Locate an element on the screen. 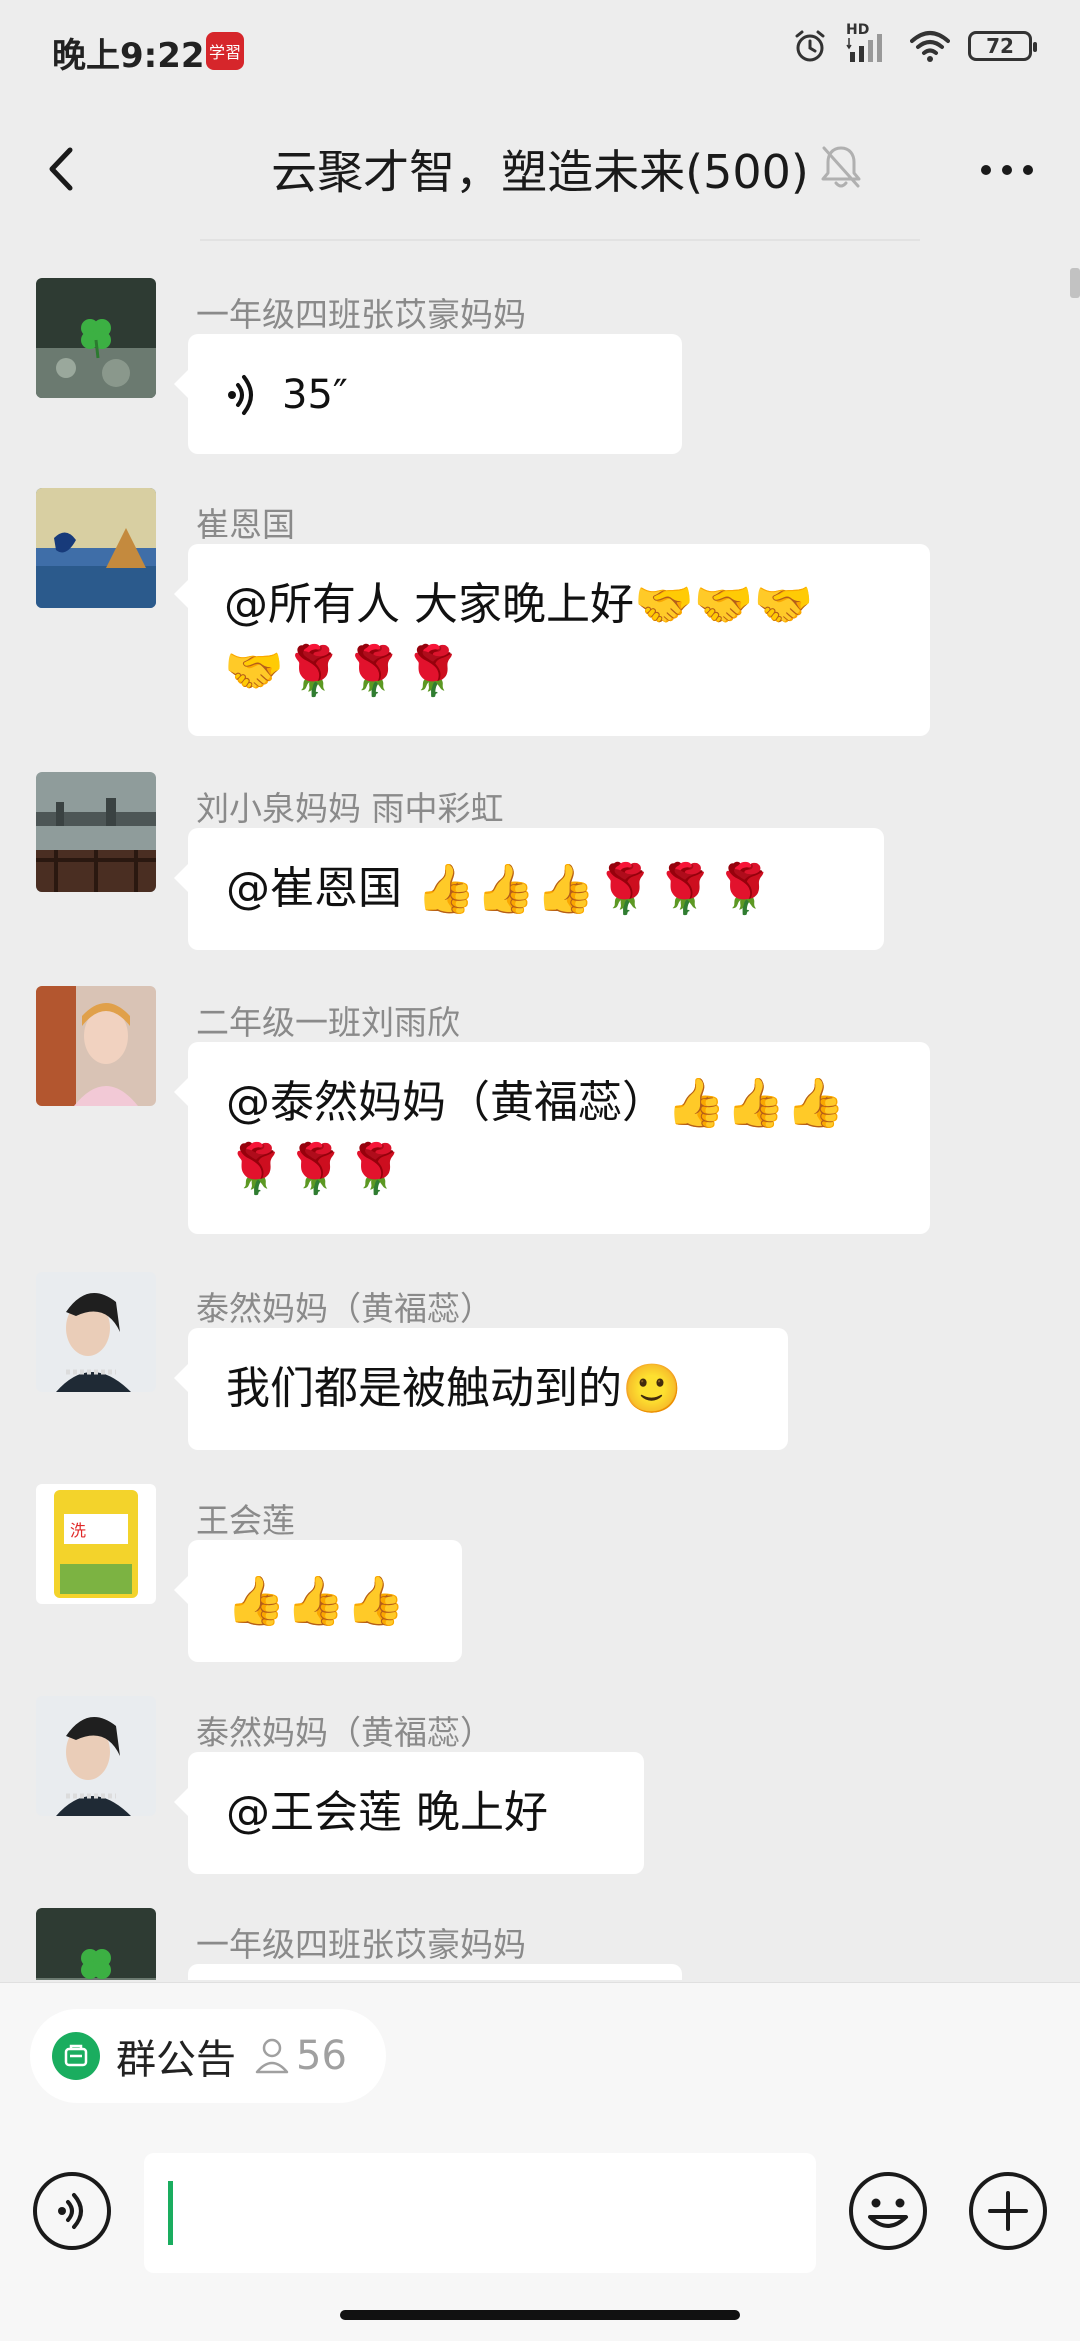 The image size is (1080, 2341). notice-icon is located at coordinates (76, 2056).